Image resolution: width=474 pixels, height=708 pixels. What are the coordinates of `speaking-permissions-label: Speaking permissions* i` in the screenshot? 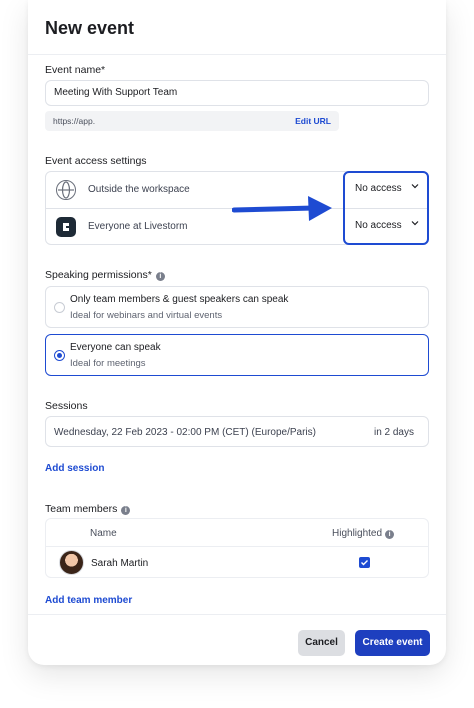 It's located at (105, 275).